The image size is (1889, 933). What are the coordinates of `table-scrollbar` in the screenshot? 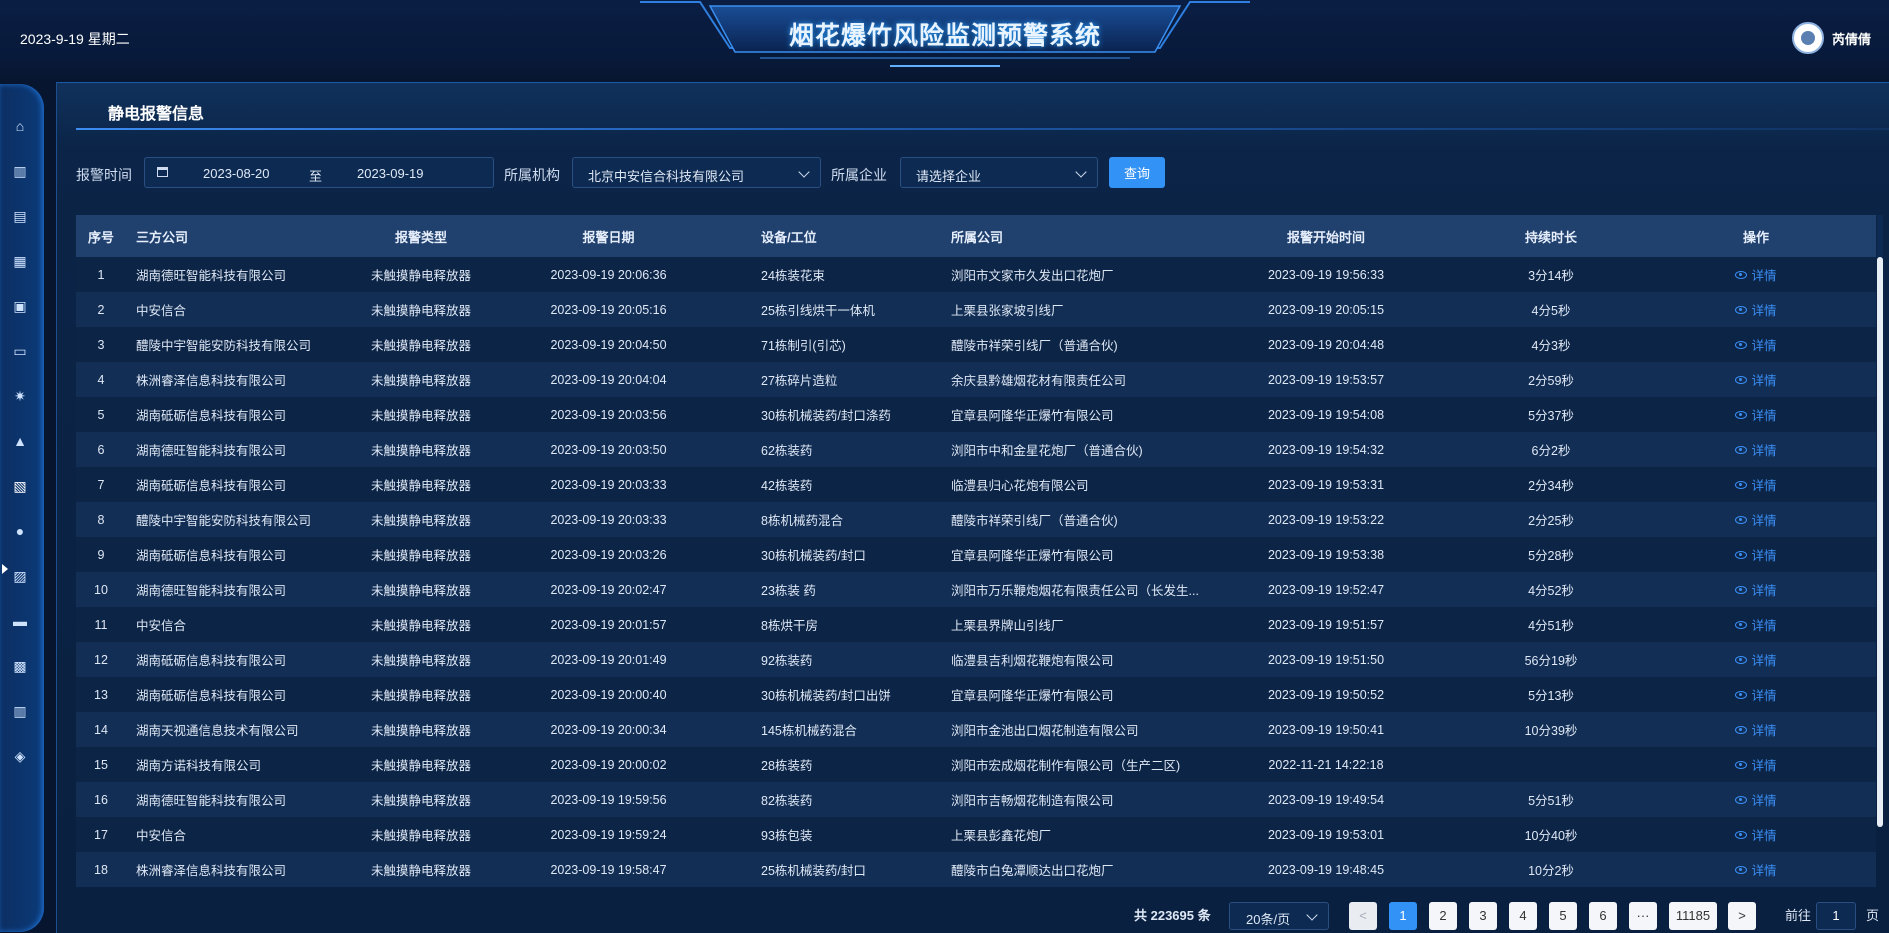 It's located at (1880, 521).